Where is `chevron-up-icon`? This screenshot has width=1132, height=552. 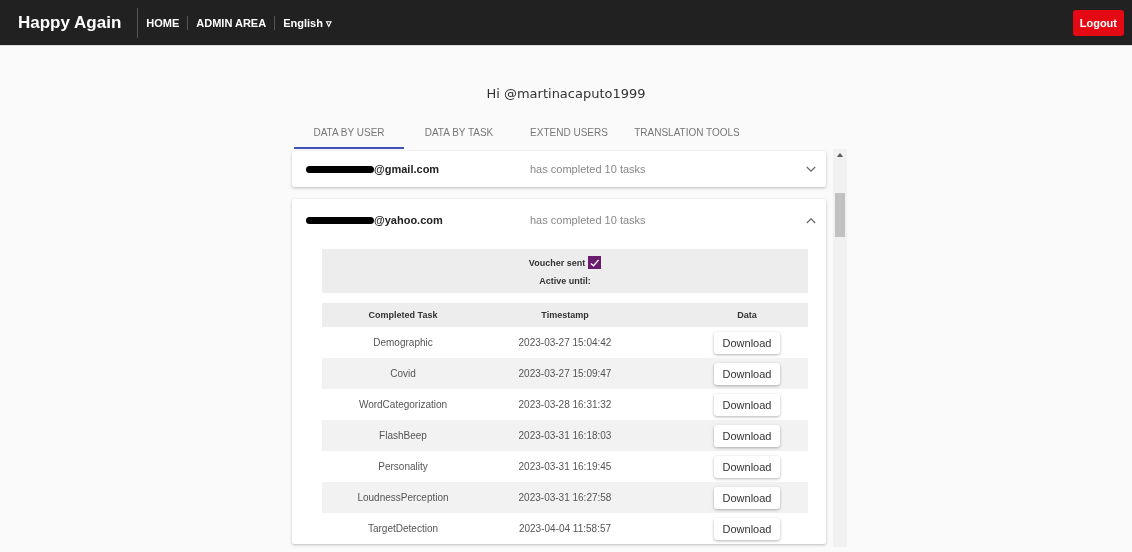
chevron-up-icon is located at coordinates (811, 220).